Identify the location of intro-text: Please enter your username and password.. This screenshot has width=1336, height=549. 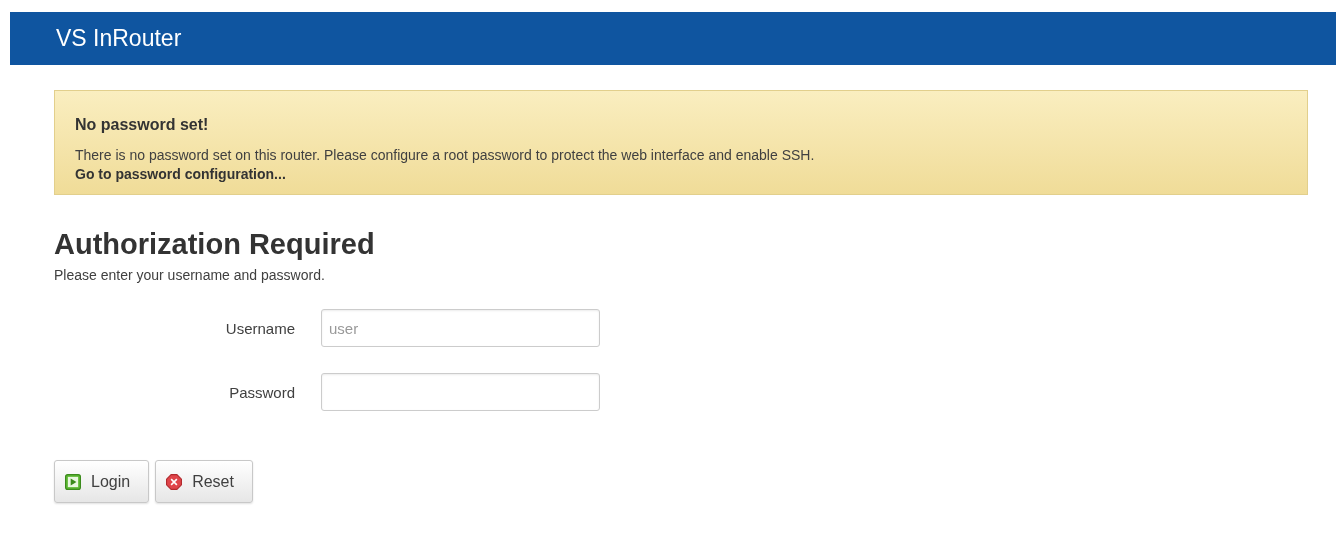
(190, 275).